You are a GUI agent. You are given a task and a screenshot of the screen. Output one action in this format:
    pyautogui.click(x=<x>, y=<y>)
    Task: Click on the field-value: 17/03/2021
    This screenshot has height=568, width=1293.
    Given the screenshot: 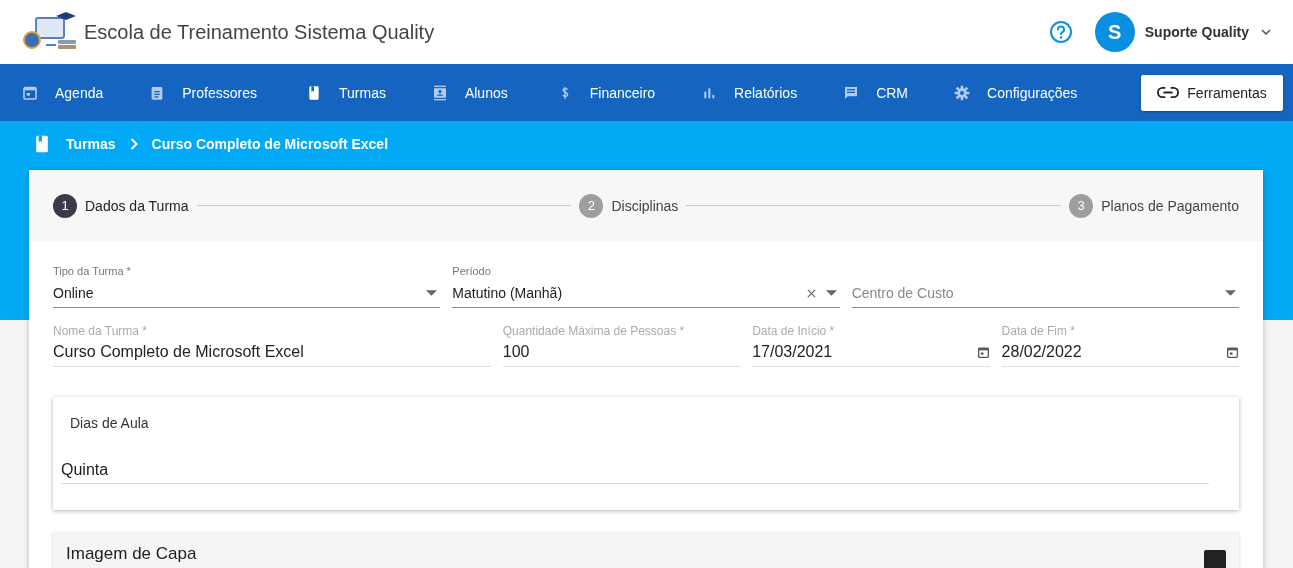 What is the action you would take?
    pyautogui.click(x=792, y=352)
    